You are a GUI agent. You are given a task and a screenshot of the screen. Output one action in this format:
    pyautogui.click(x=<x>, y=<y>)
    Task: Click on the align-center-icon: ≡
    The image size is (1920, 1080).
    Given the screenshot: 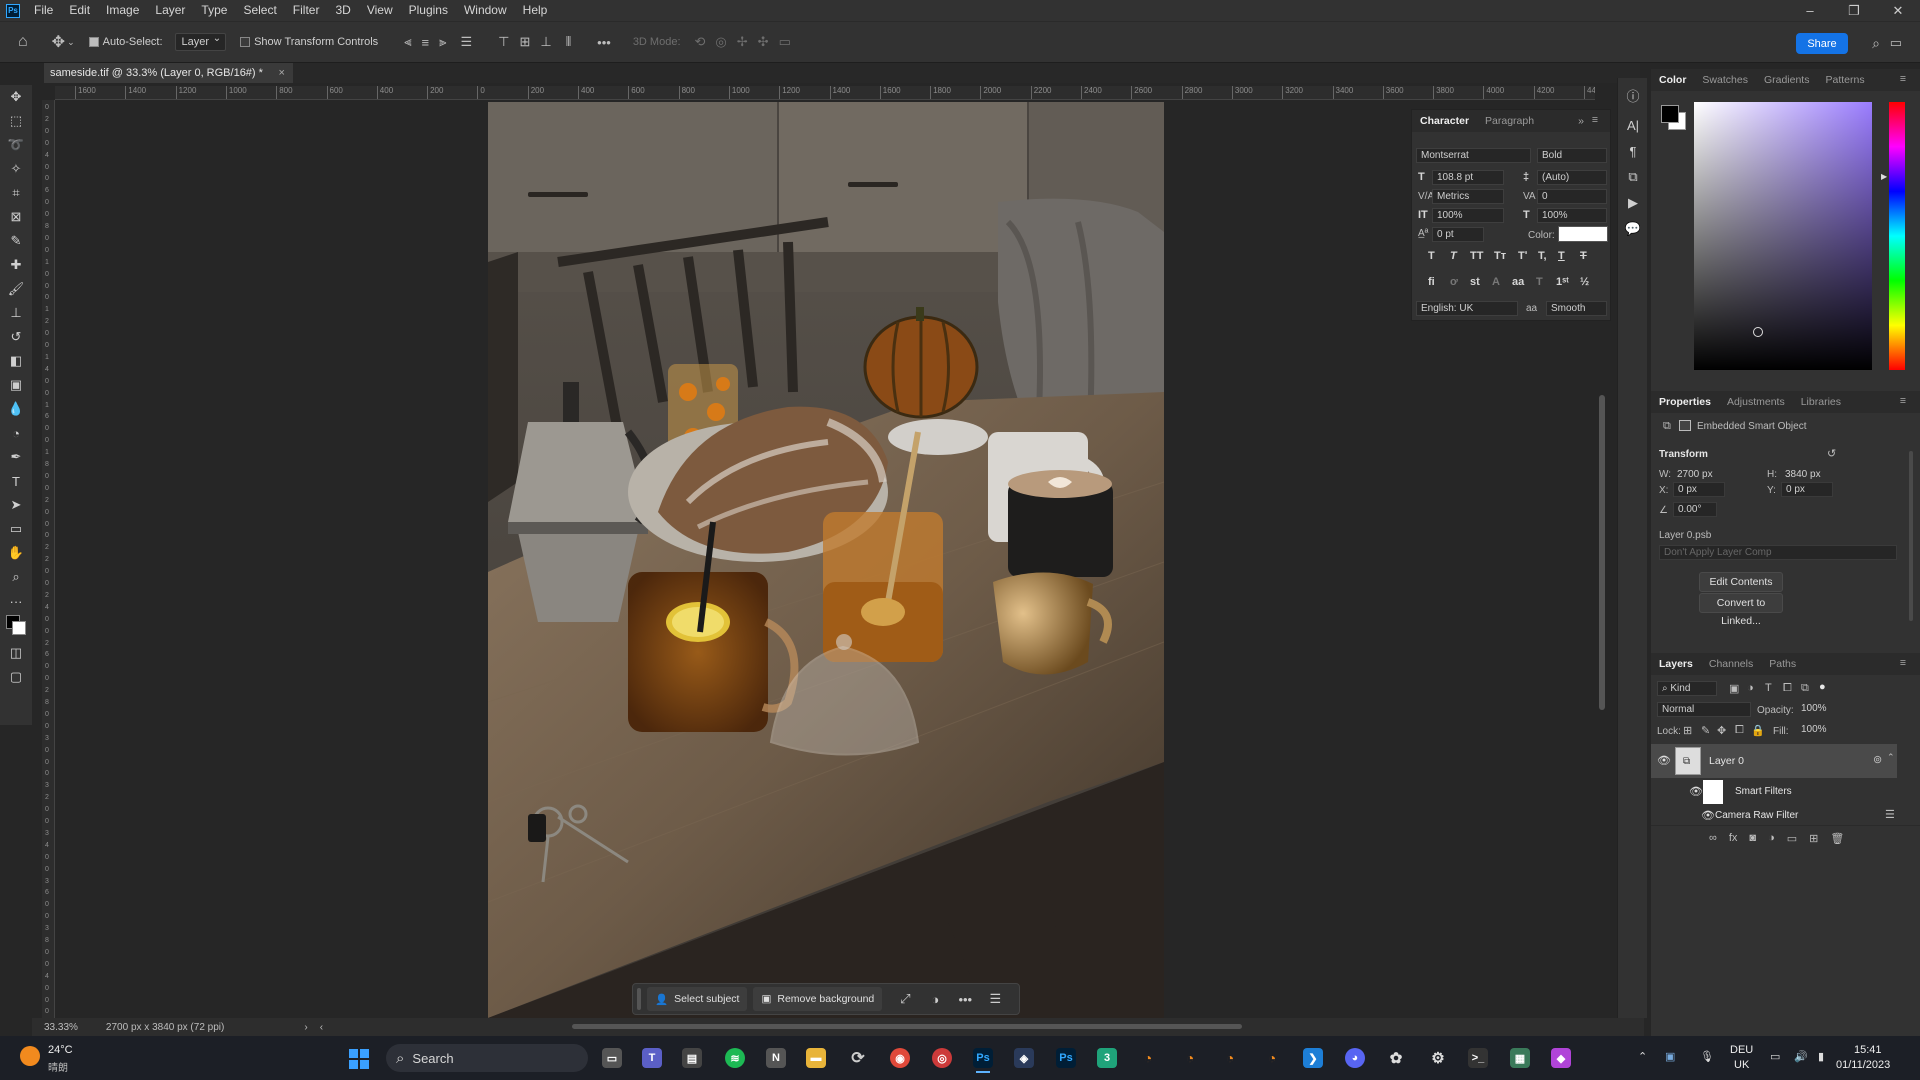 What is the action you would take?
    pyautogui.click(x=426, y=42)
    